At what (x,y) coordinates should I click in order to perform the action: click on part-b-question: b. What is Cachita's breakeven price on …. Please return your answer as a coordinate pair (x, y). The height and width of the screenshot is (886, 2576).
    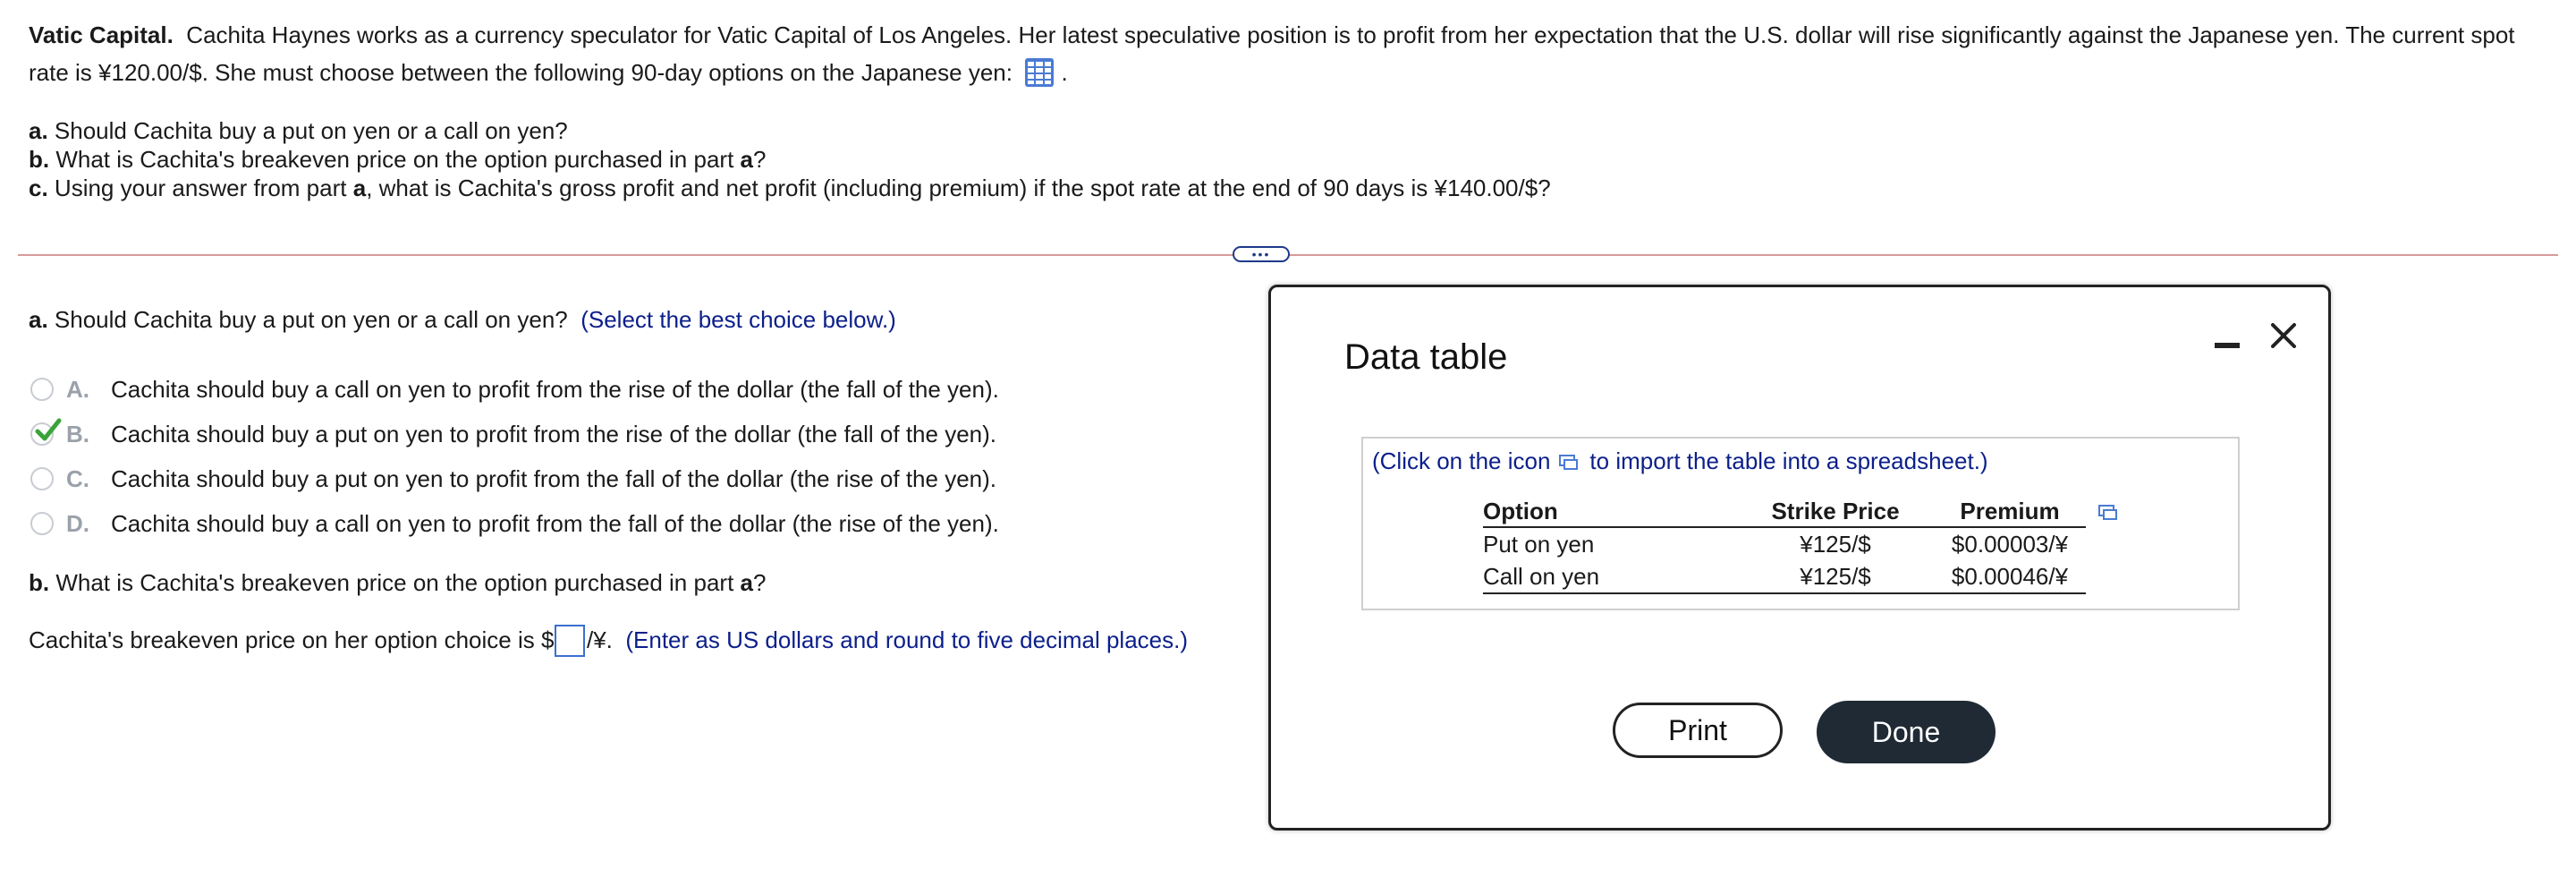
    Looking at the image, I should click on (398, 582).